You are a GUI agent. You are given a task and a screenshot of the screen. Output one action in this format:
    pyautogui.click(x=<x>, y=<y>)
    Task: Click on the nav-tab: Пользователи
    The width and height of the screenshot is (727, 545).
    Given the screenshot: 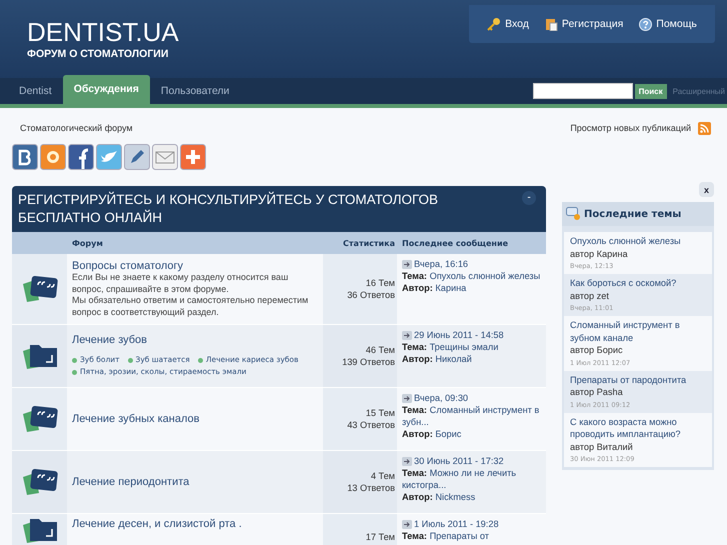 What is the action you would take?
    pyautogui.click(x=195, y=91)
    